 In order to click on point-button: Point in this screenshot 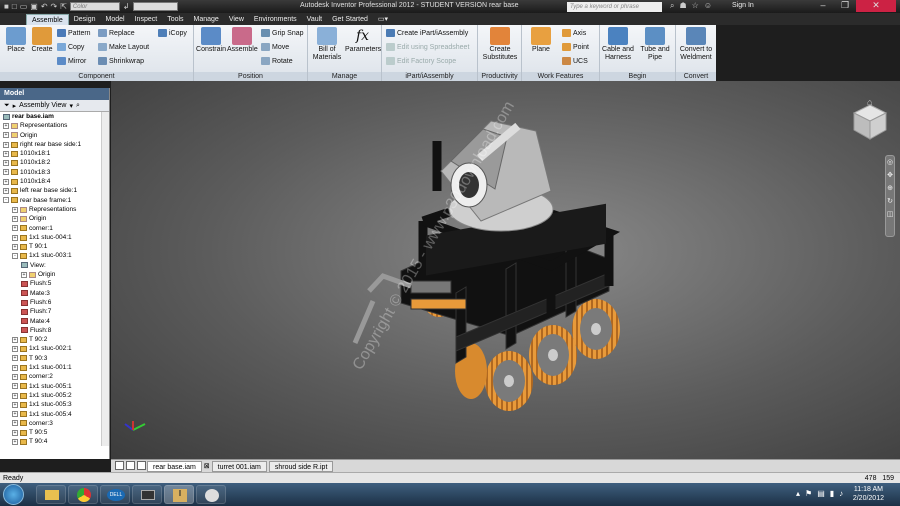, I will do `click(575, 47)`.